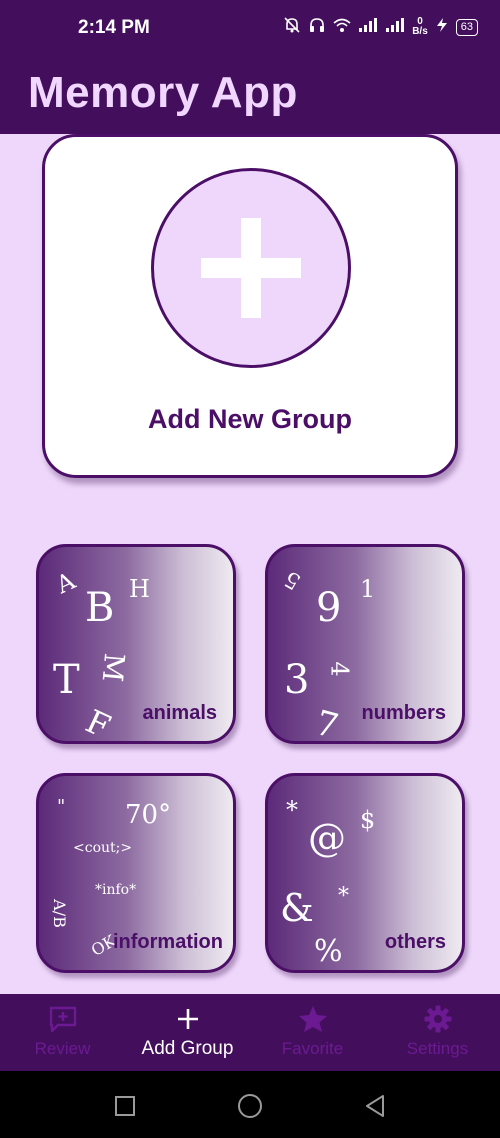  Describe the element at coordinates (365, 644) in the screenshot. I see `group-card-numbers: 5 9 1 3 4 7 numbers` at that location.